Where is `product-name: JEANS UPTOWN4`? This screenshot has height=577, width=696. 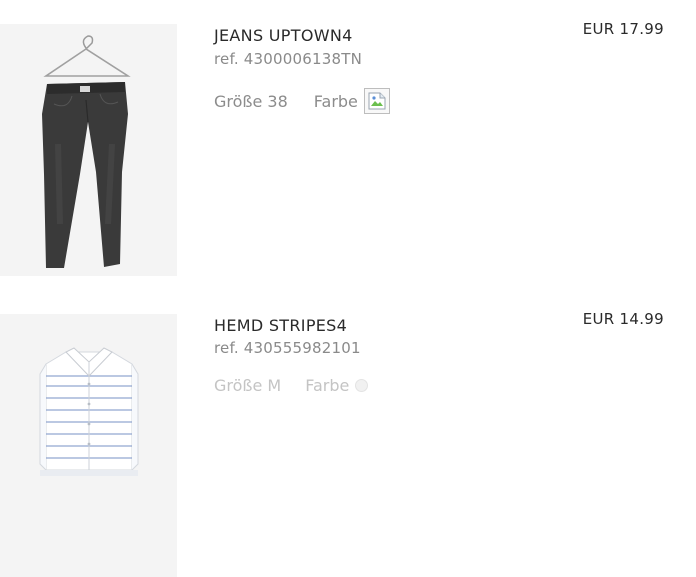
product-name: JEANS UPTOWN4 is located at coordinates (283, 35).